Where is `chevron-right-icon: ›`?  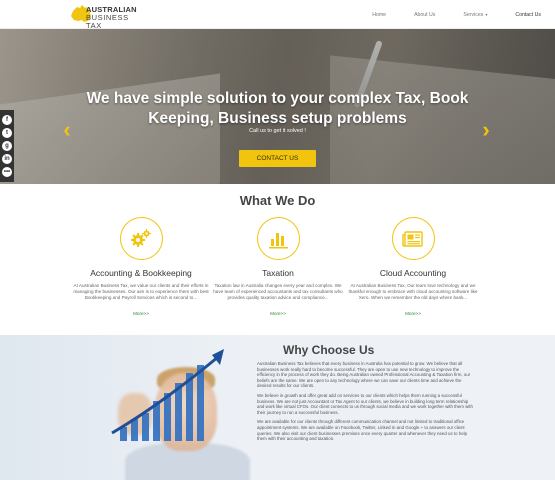
chevron-right-icon: › is located at coordinates (486, 130).